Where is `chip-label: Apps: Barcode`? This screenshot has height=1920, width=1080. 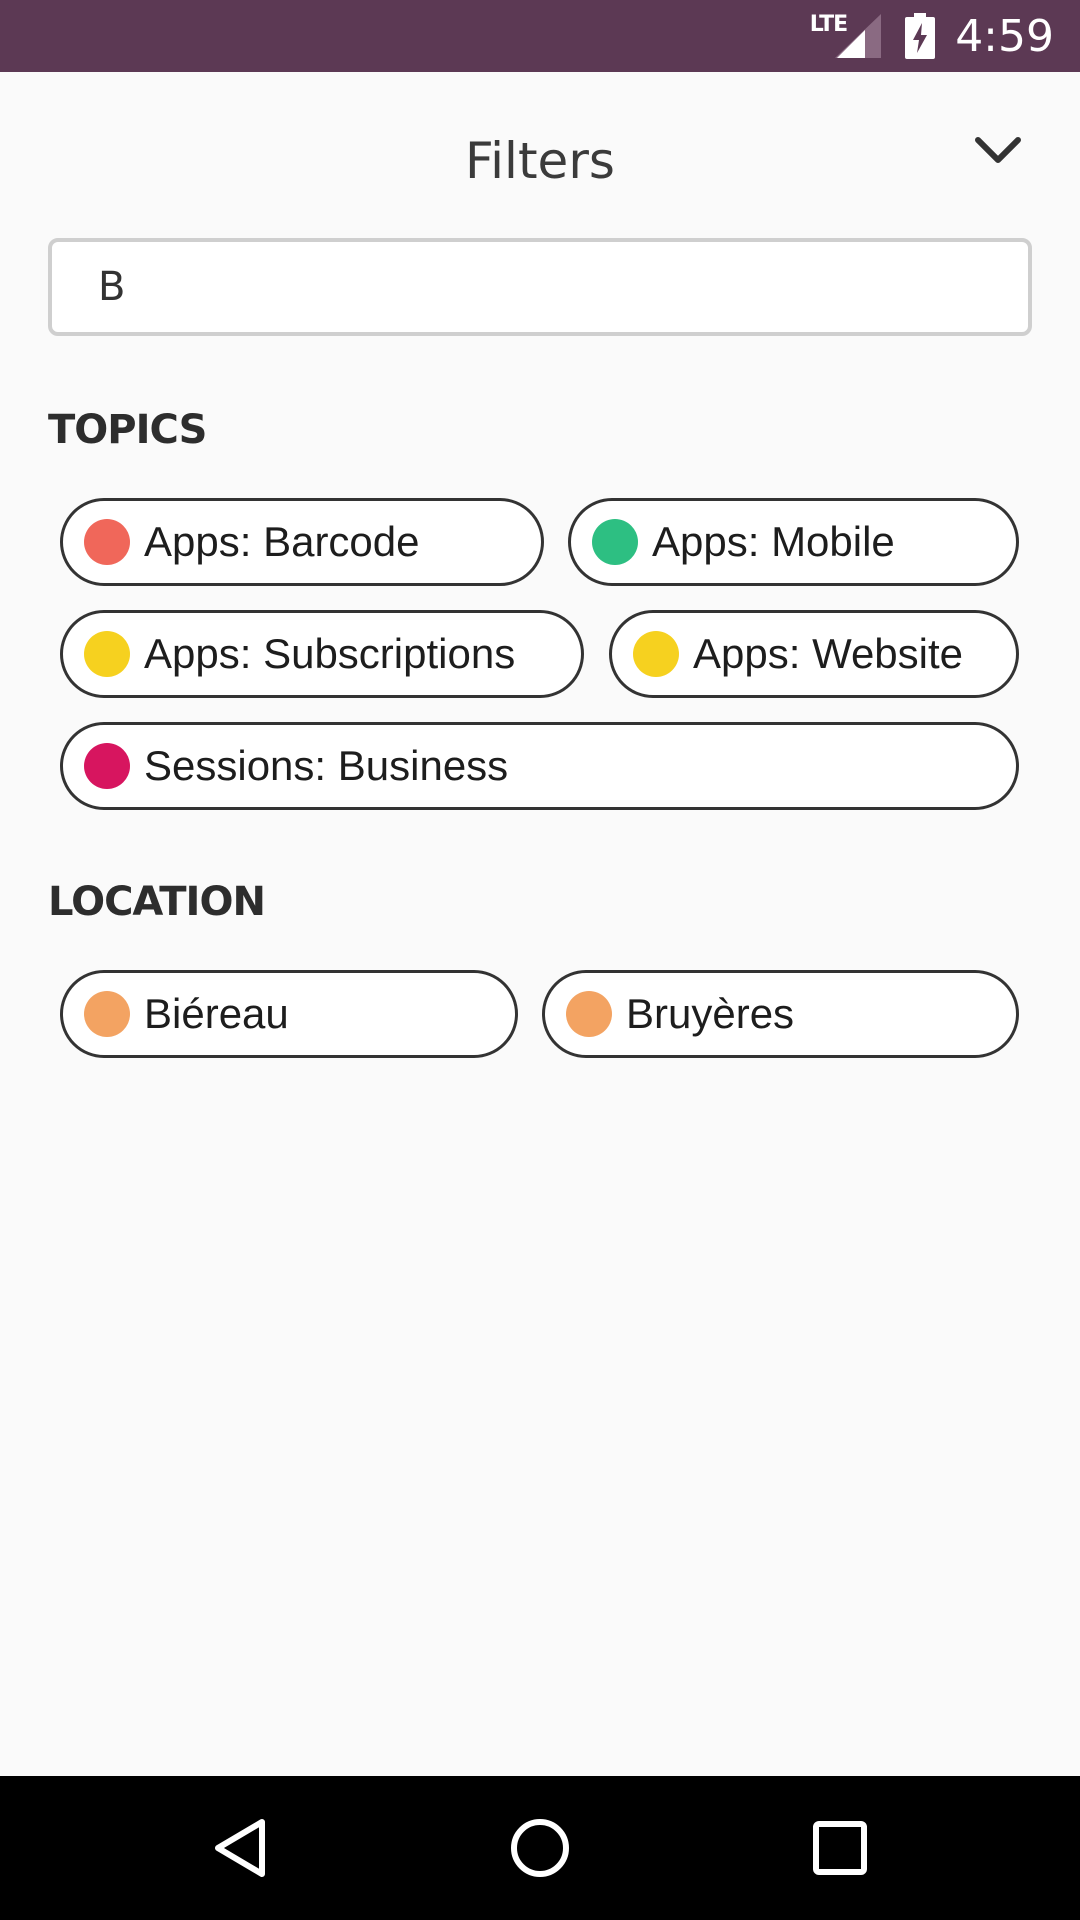
chip-label: Apps: Barcode is located at coordinates (282, 541).